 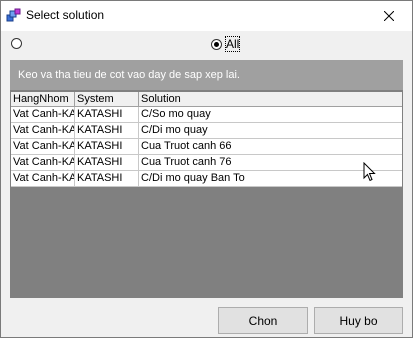 I want to click on column-header-hangnhom: HangNhom, so click(x=43, y=99).